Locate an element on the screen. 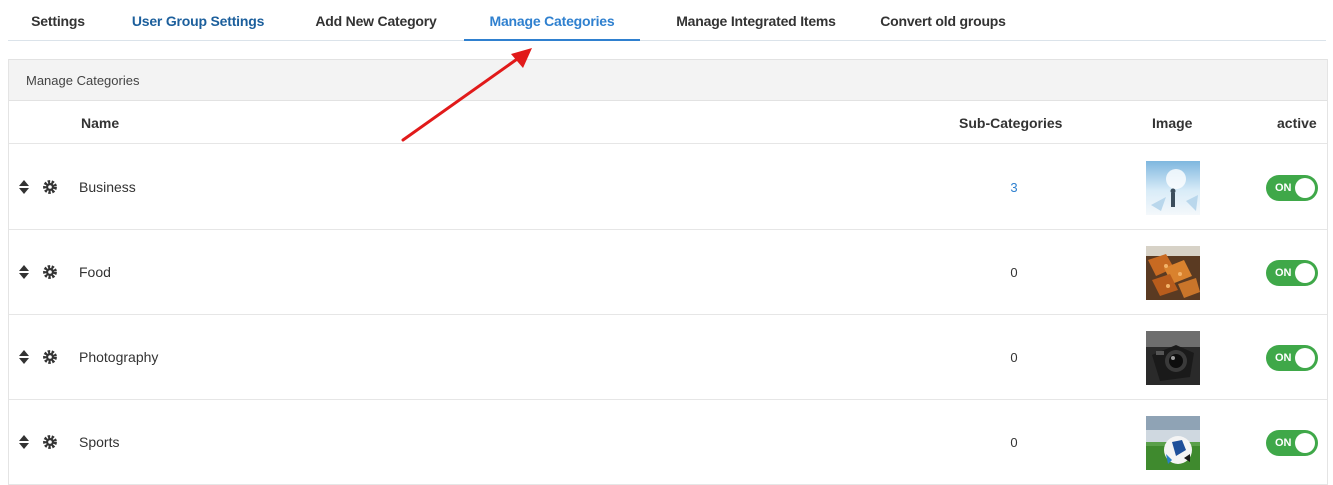 This screenshot has height=485, width=1333. camera-photo-icon is located at coordinates (1173, 358).